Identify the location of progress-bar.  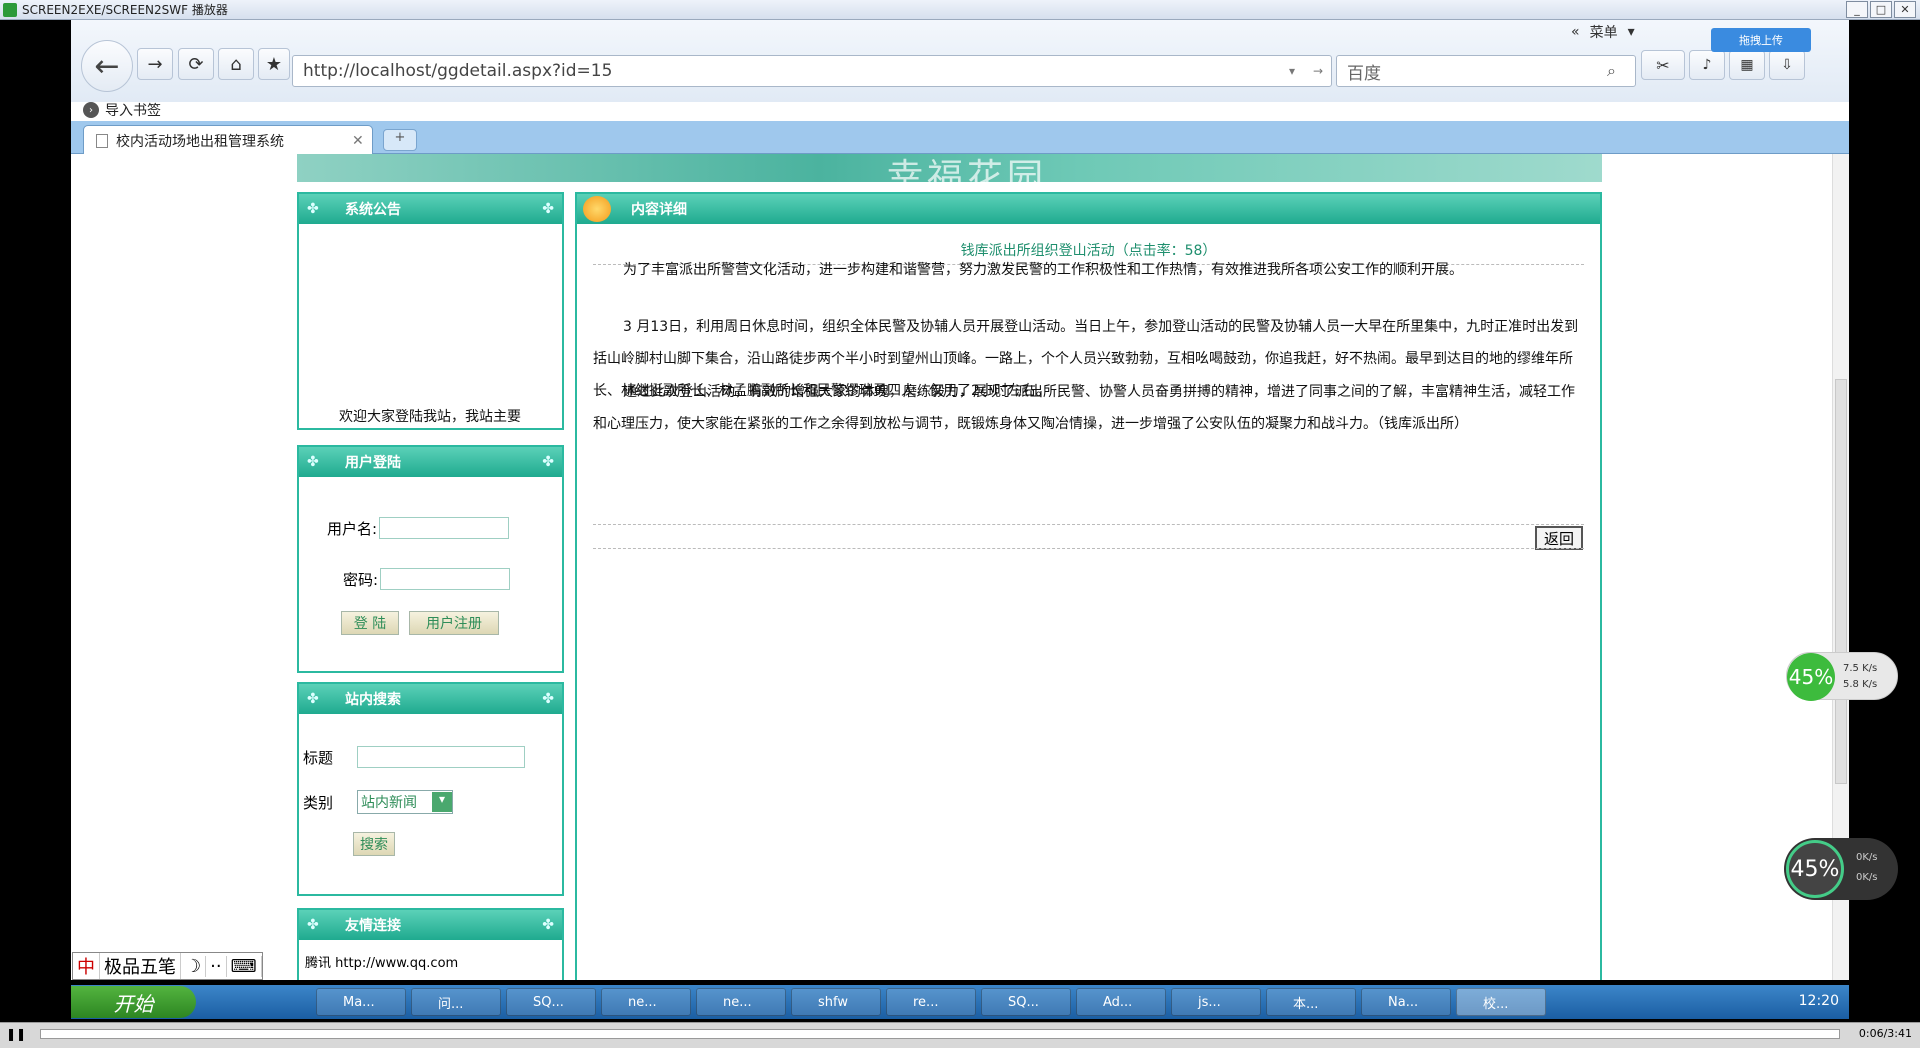
(940, 1034).